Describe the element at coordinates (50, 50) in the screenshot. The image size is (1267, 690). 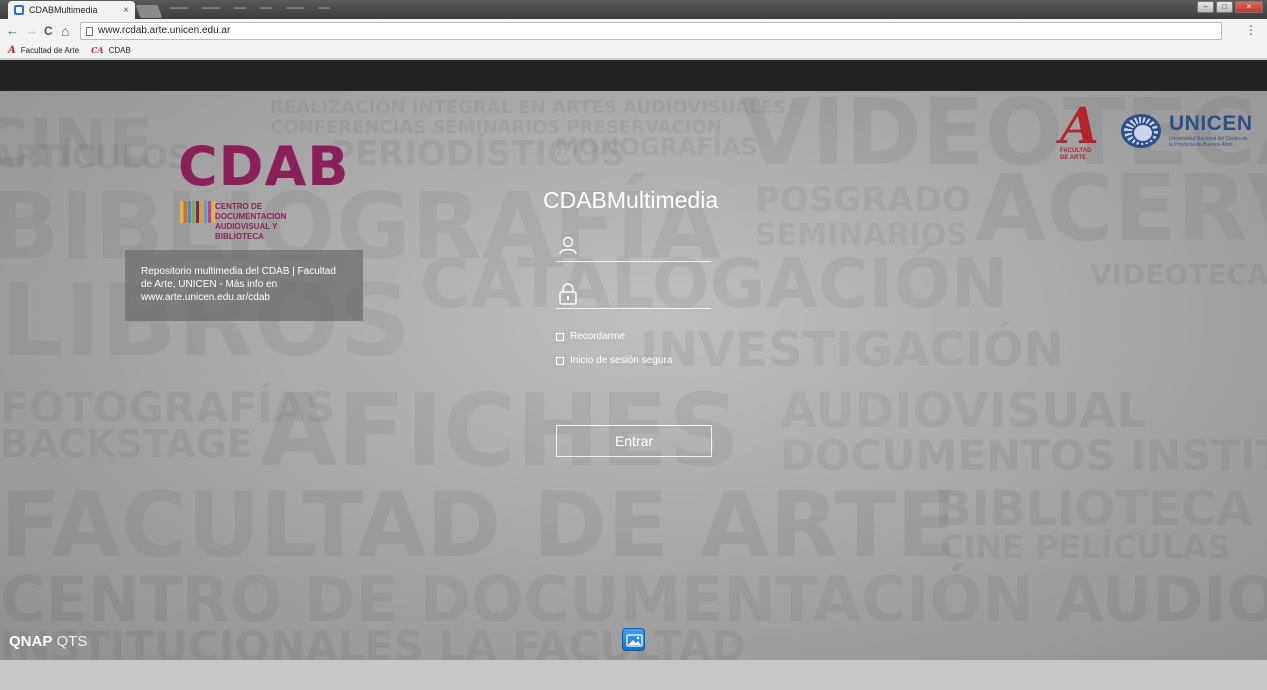
I see `bookmark-label: Facultad de Arte` at that location.